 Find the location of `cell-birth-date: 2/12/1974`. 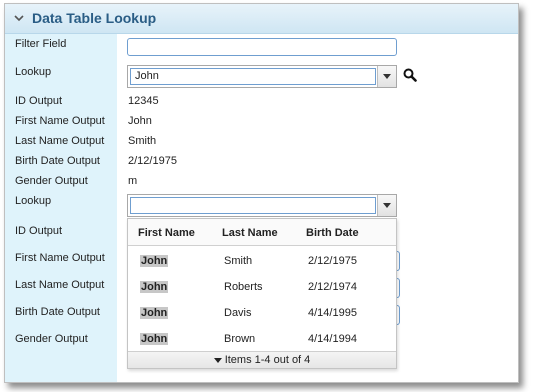

cell-birth-date: 2/12/1974 is located at coordinates (332, 287).